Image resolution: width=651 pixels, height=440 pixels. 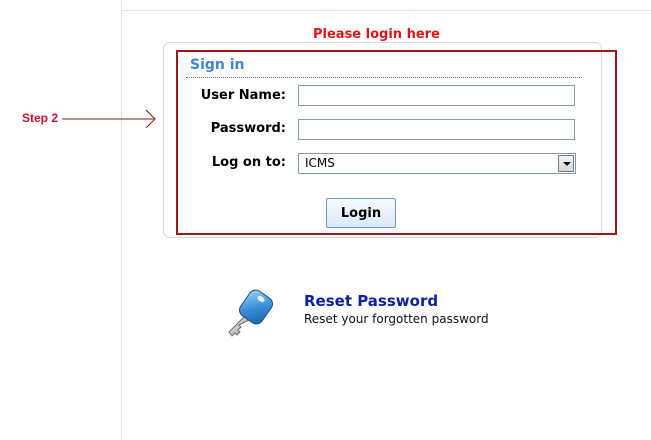 What do you see at coordinates (566, 163) in the screenshot?
I see `chevron-down-icon` at bounding box center [566, 163].